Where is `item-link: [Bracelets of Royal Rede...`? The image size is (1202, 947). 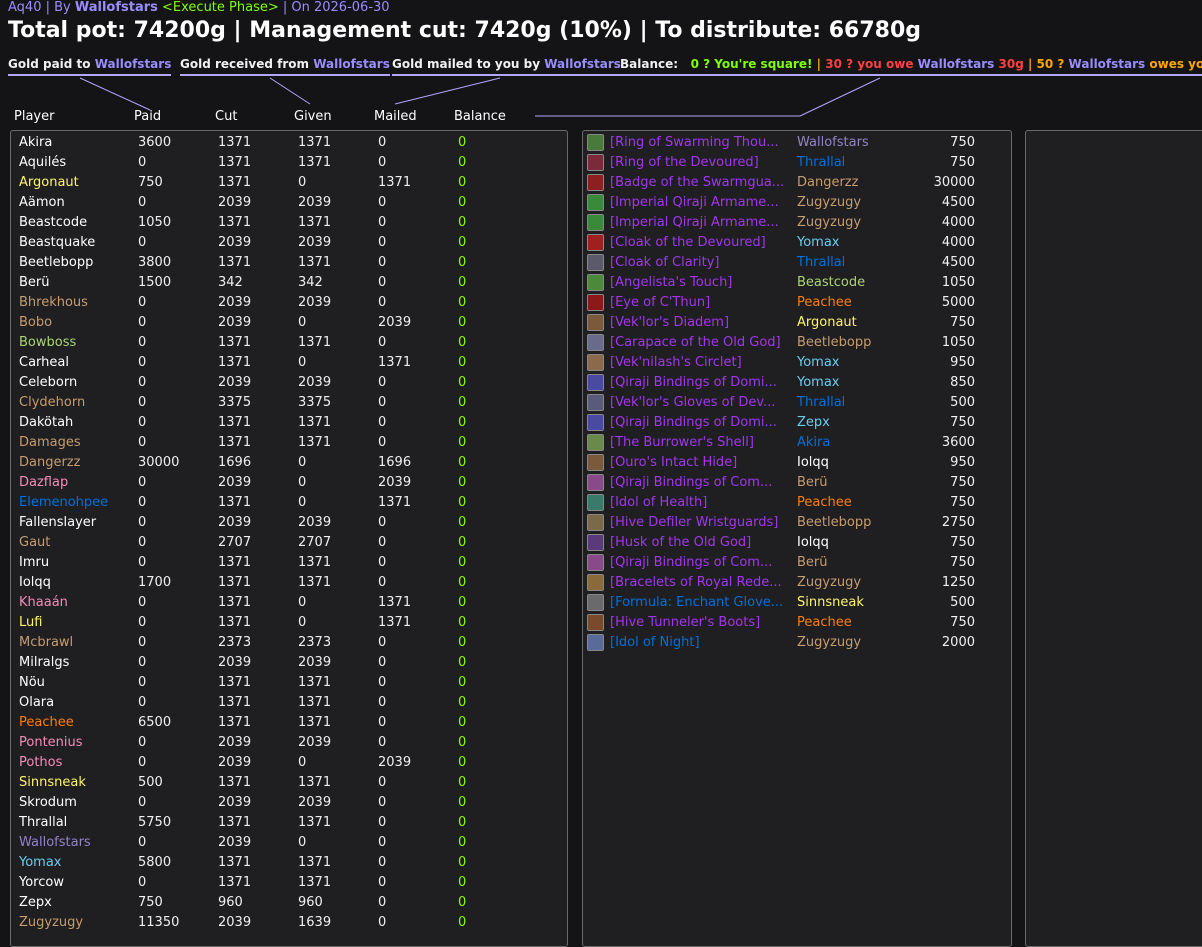
item-link: [Bracelets of Royal Rede... is located at coordinates (700, 582).